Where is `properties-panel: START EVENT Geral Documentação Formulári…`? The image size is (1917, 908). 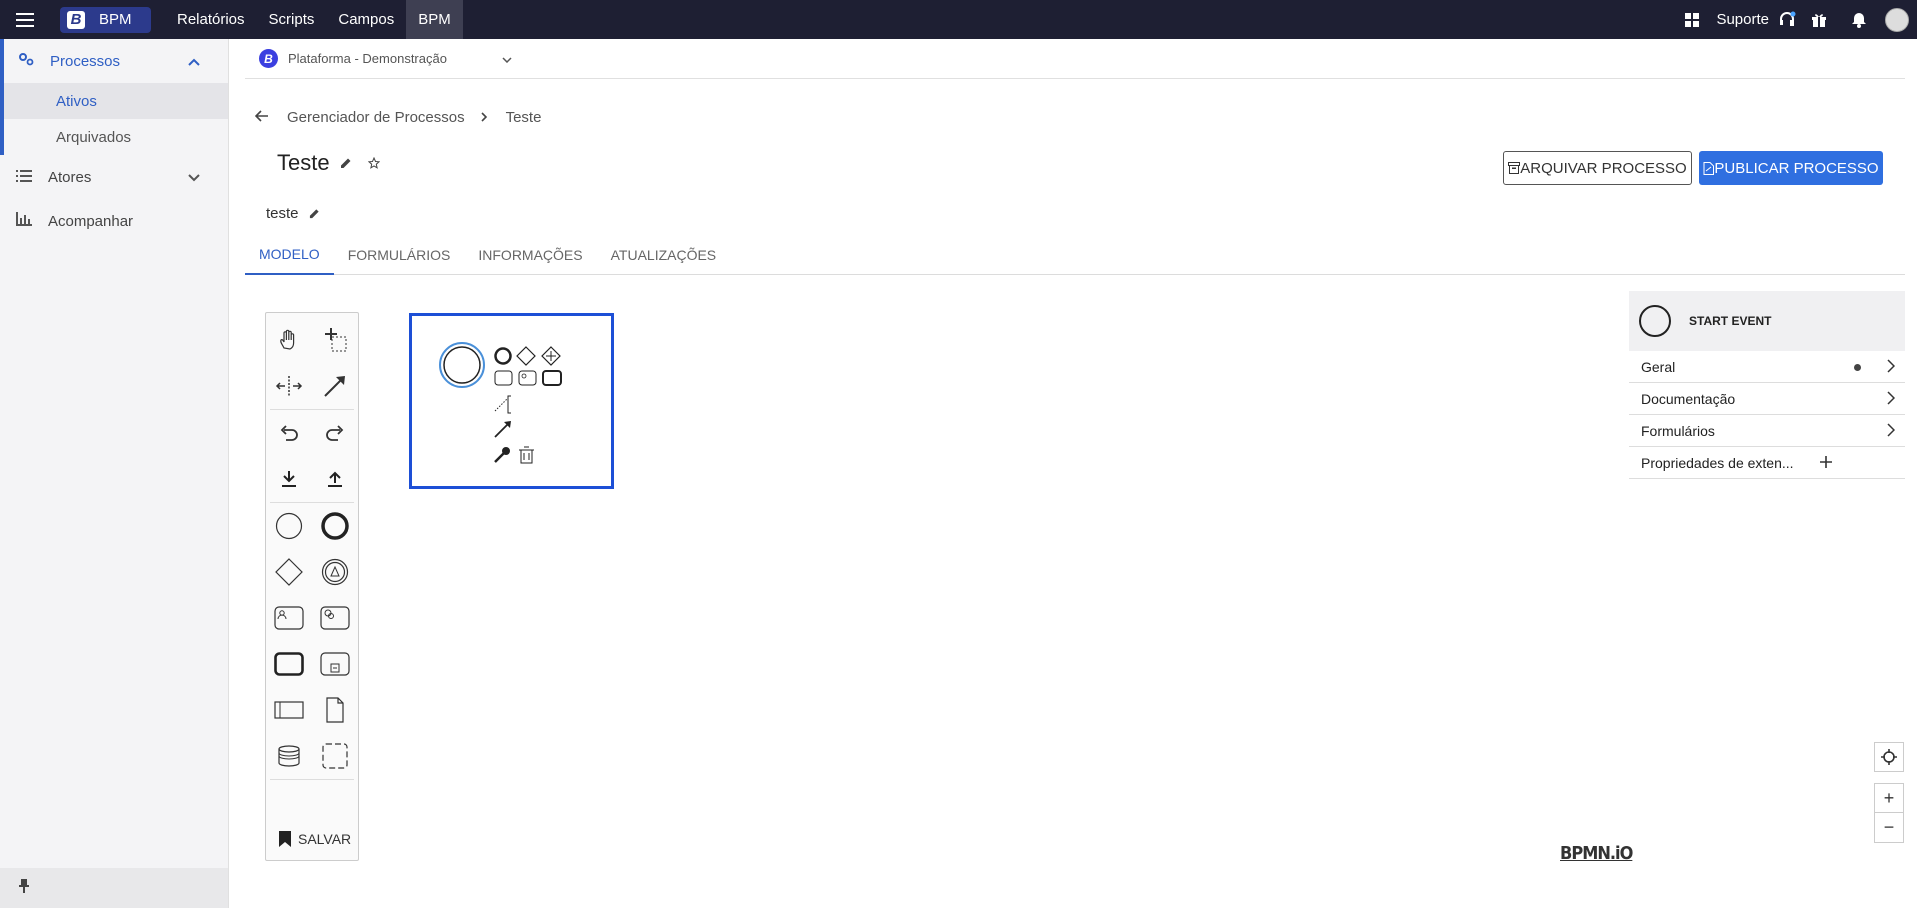 properties-panel: START EVENT Geral Documentação Formulári… is located at coordinates (1767, 385).